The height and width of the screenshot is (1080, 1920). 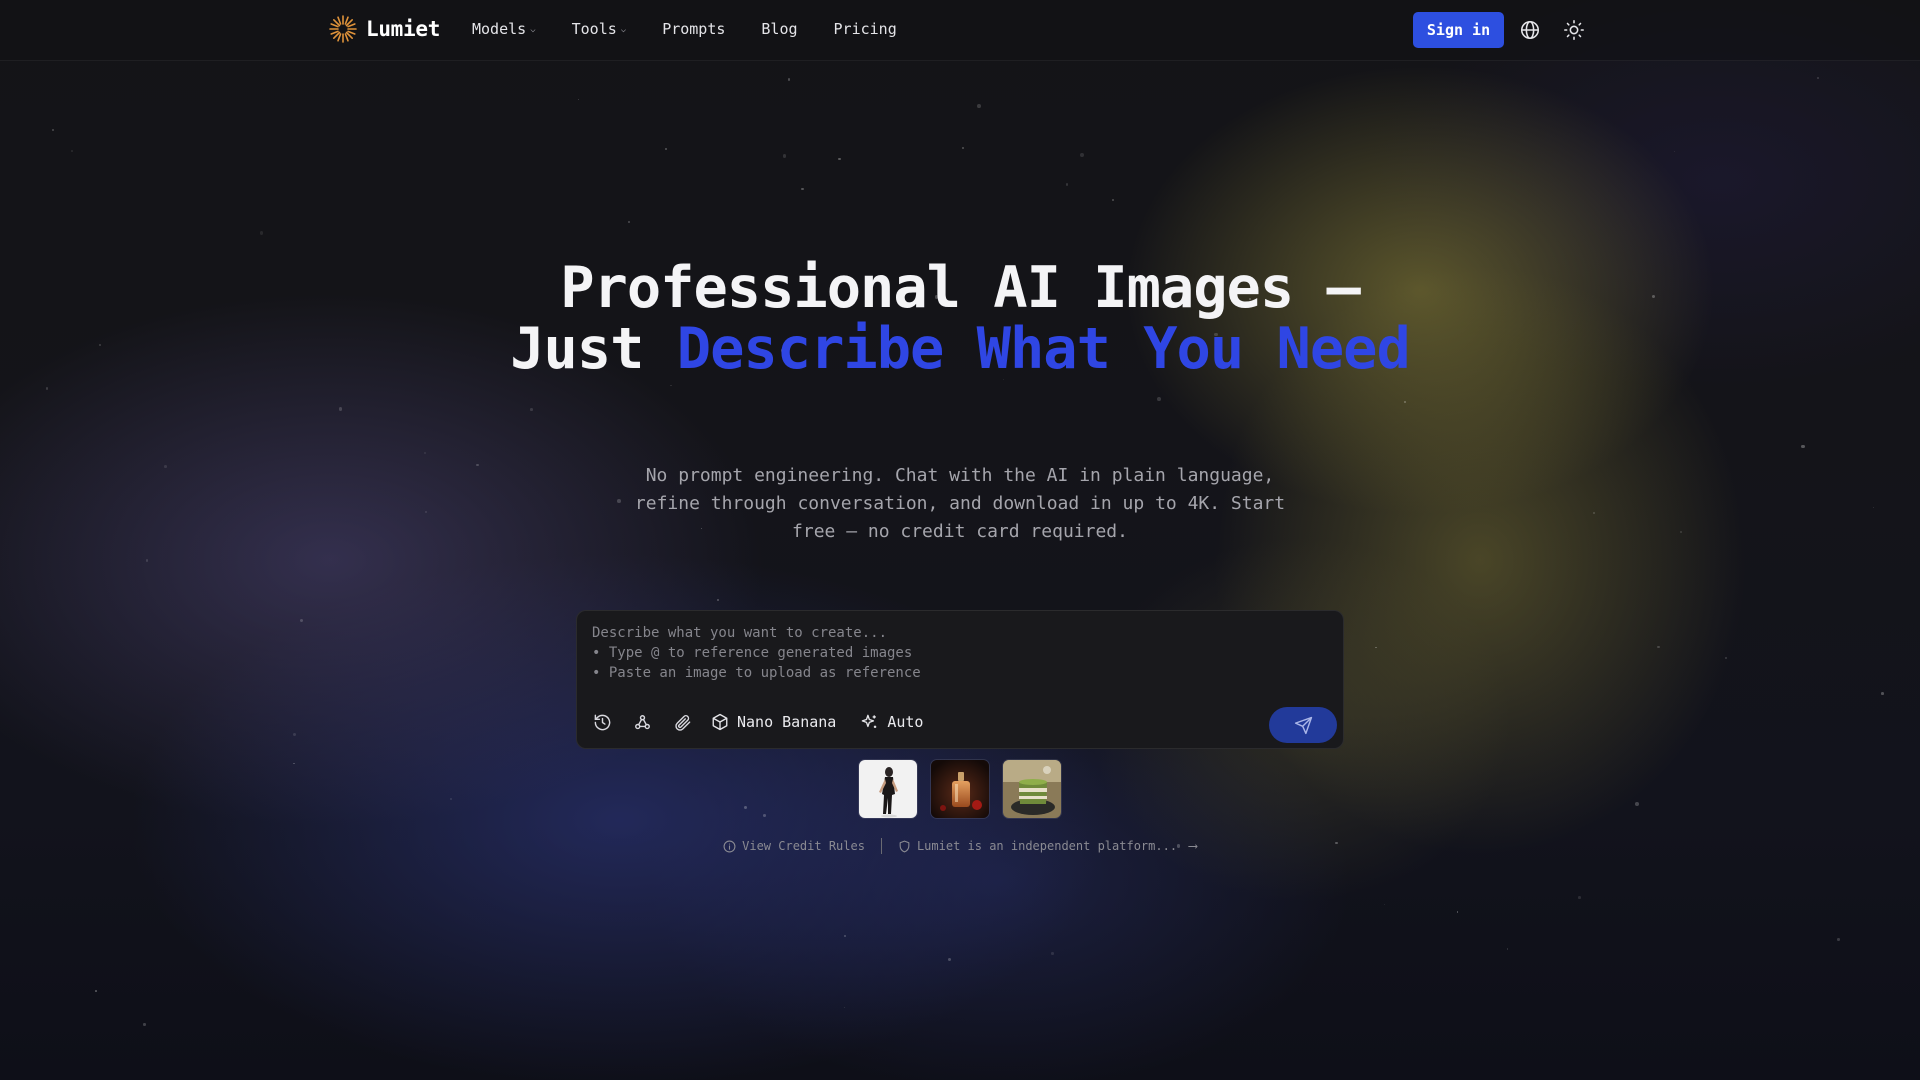 I want to click on mode-label: Auto, so click(x=905, y=722).